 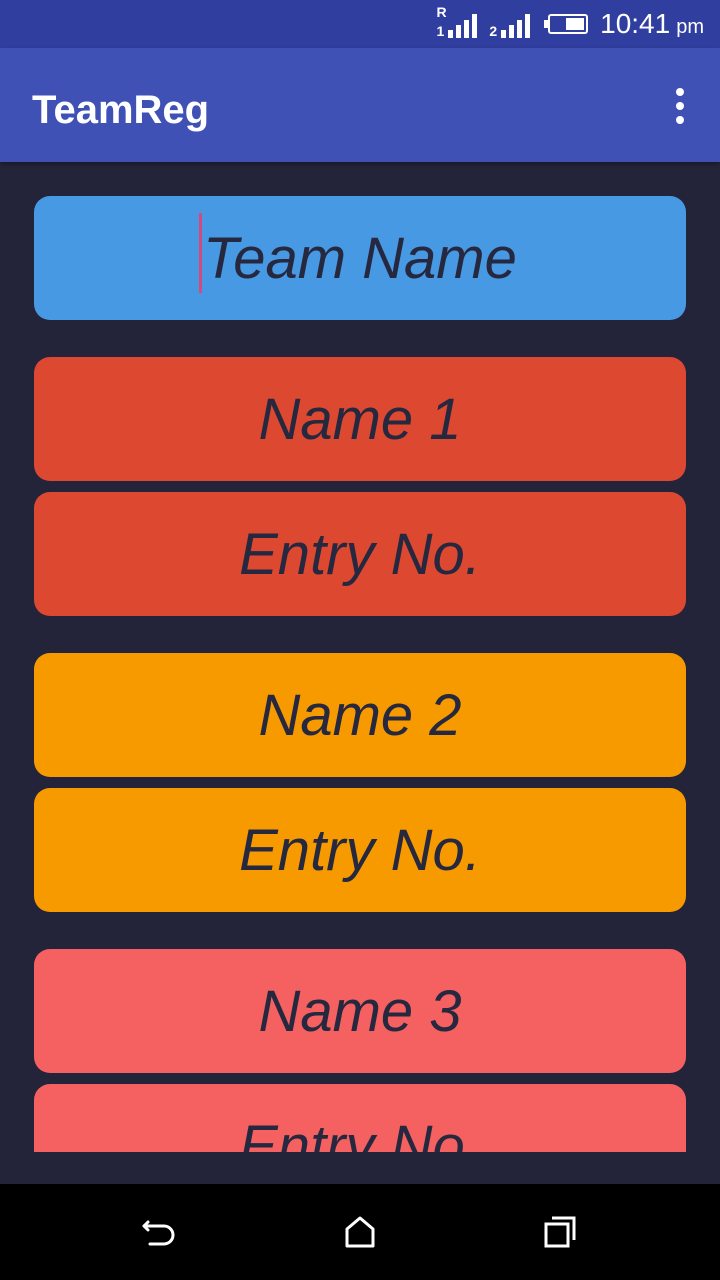 I want to click on member3-name-placeholder: Name 3, so click(x=360, y=1011).